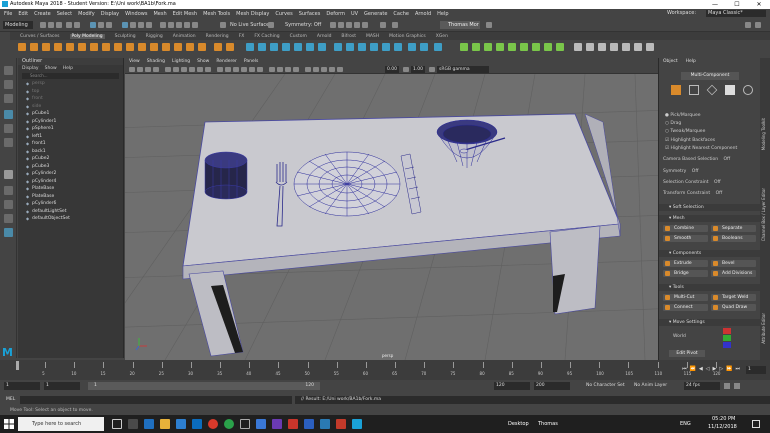  What do you see at coordinates (293, 424) in the screenshot?
I see `powerpoint-icon` at bounding box center [293, 424].